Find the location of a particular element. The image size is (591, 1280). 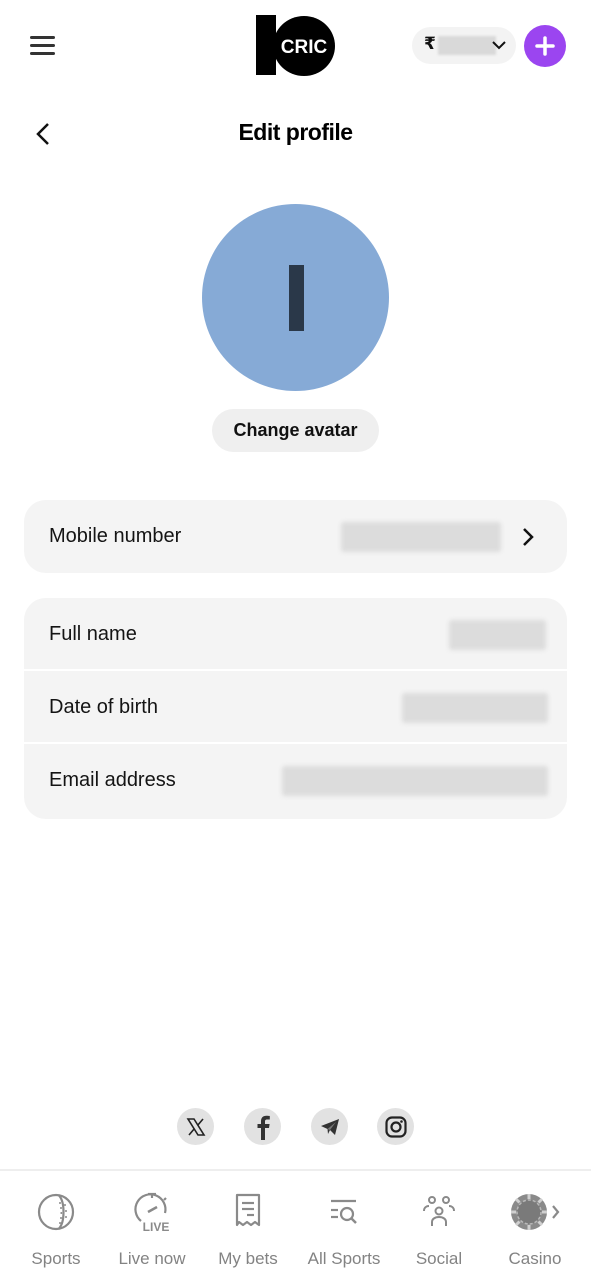

x-link is located at coordinates (195, 1126).